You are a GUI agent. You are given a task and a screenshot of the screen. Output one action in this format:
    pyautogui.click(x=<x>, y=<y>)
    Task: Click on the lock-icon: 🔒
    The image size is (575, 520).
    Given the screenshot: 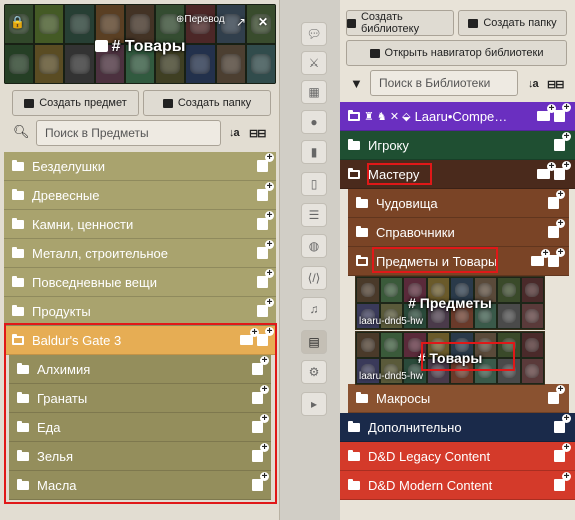 What is the action you would take?
    pyautogui.click(x=17, y=22)
    